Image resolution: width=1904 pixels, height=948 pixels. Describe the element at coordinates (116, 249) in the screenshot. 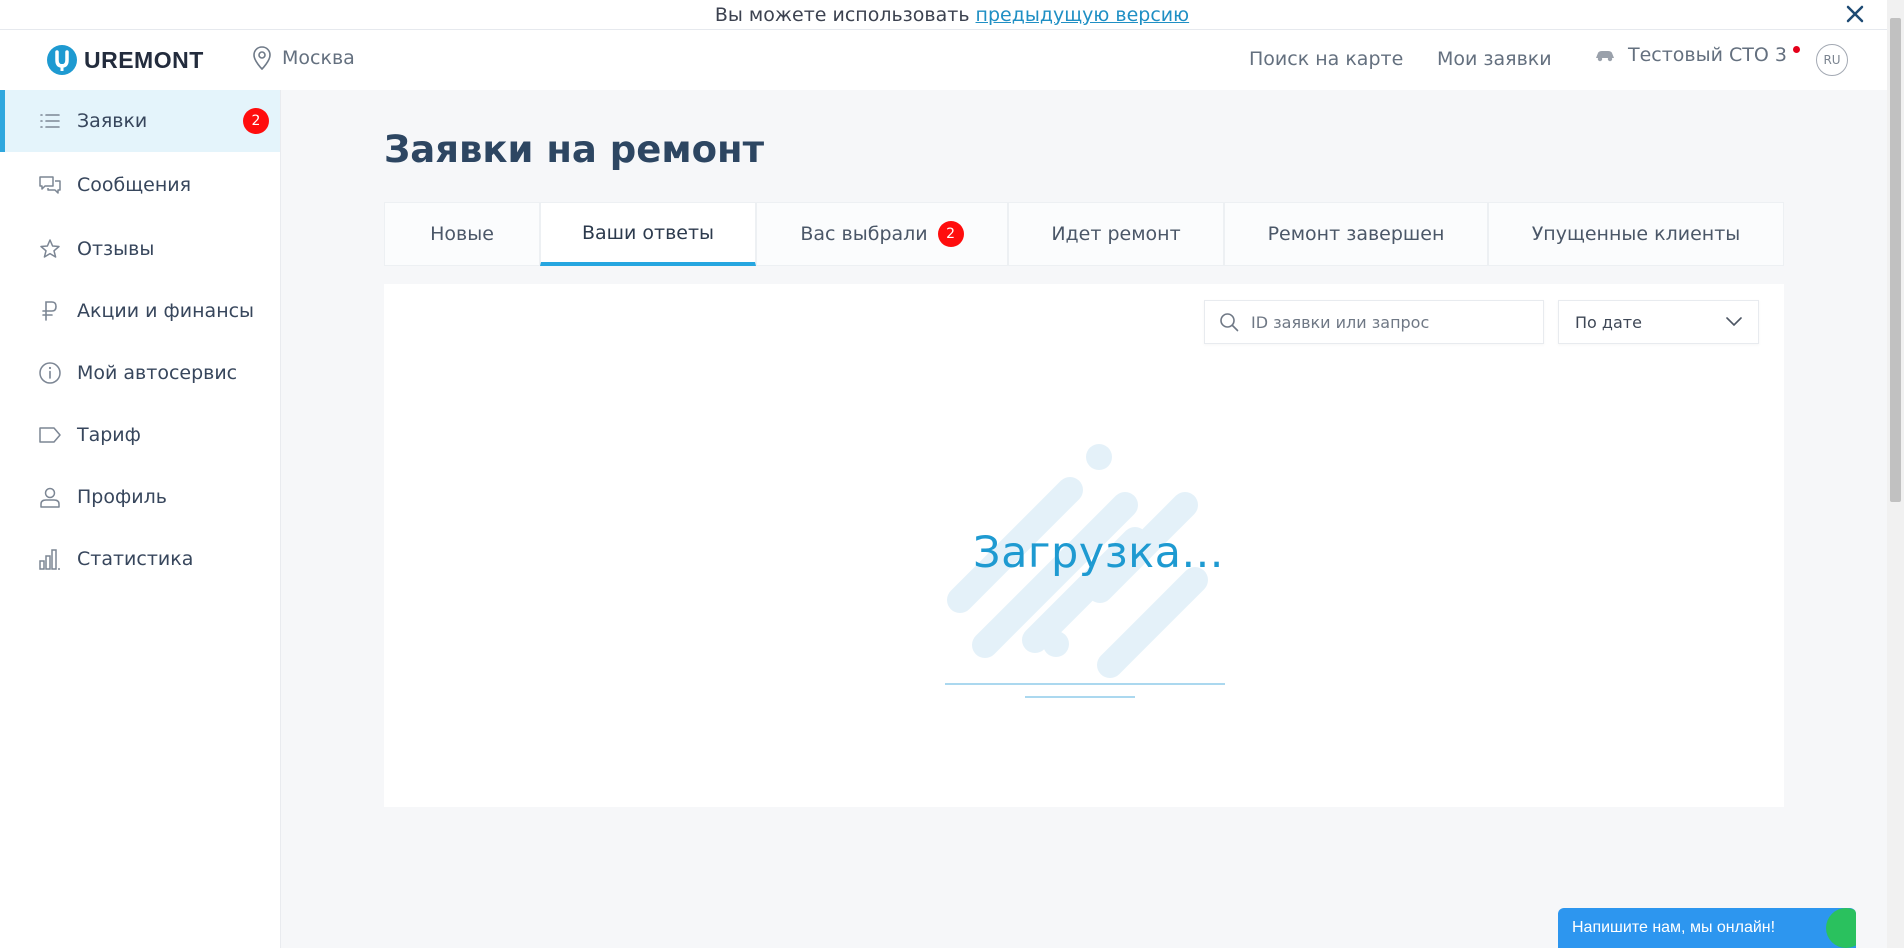

I see `sidebar-item-label: Отзывы` at that location.